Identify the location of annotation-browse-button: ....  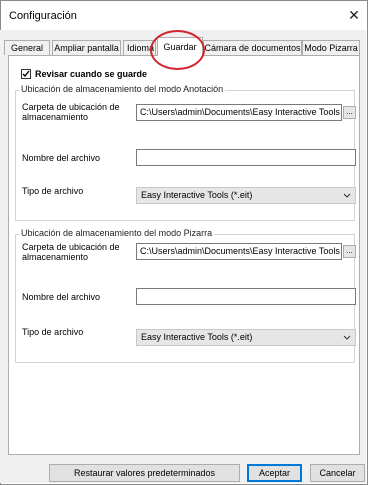
(349, 112).